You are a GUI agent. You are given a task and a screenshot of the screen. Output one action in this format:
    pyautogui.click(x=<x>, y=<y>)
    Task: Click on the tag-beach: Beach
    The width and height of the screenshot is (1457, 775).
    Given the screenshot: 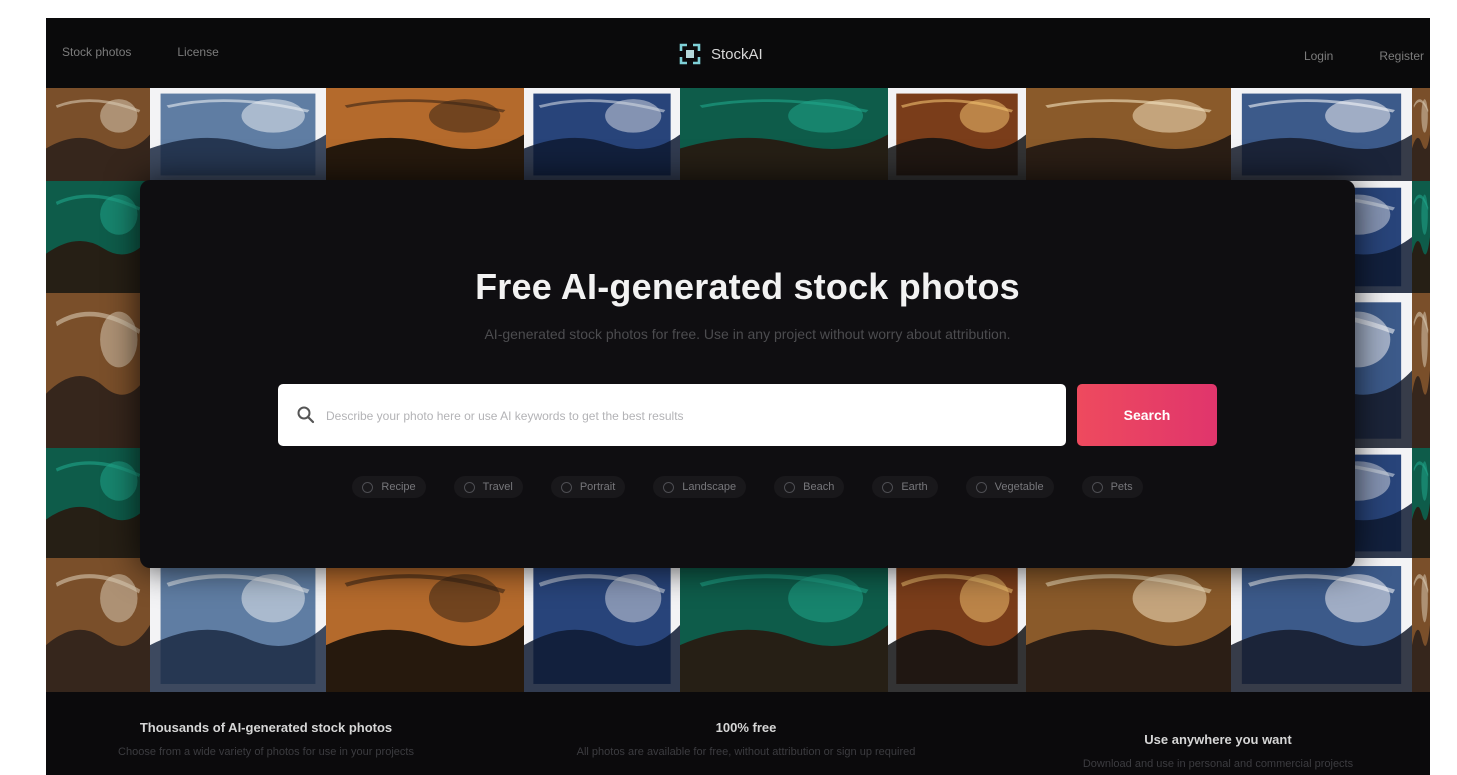 What is the action you would take?
    pyautogui.click(x=809, y=487)
    